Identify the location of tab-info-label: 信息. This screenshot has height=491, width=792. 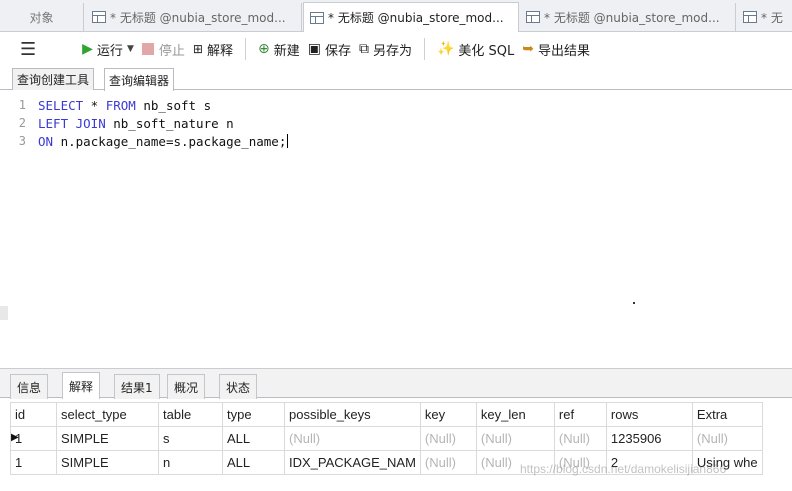
(29, 387).